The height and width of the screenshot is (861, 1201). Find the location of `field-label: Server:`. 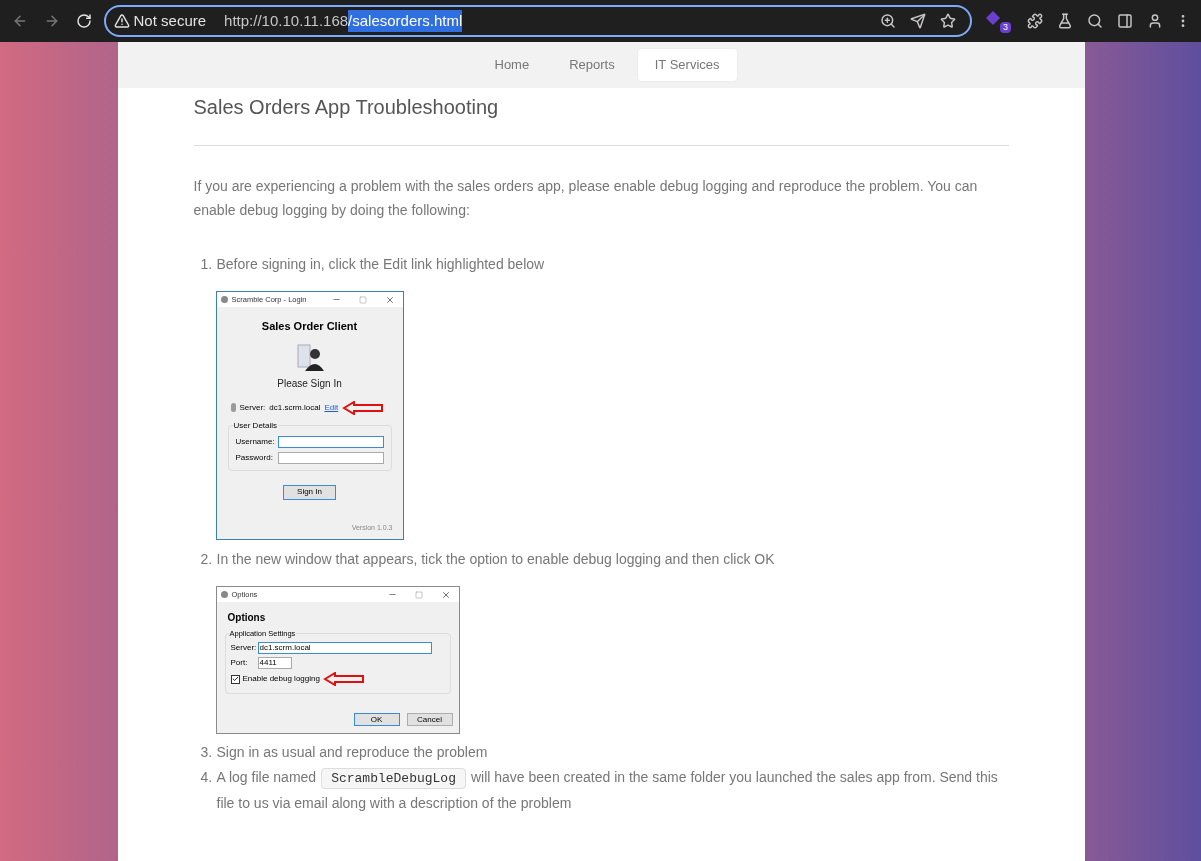

field-label: Server: is located at coordinates (244, 648).